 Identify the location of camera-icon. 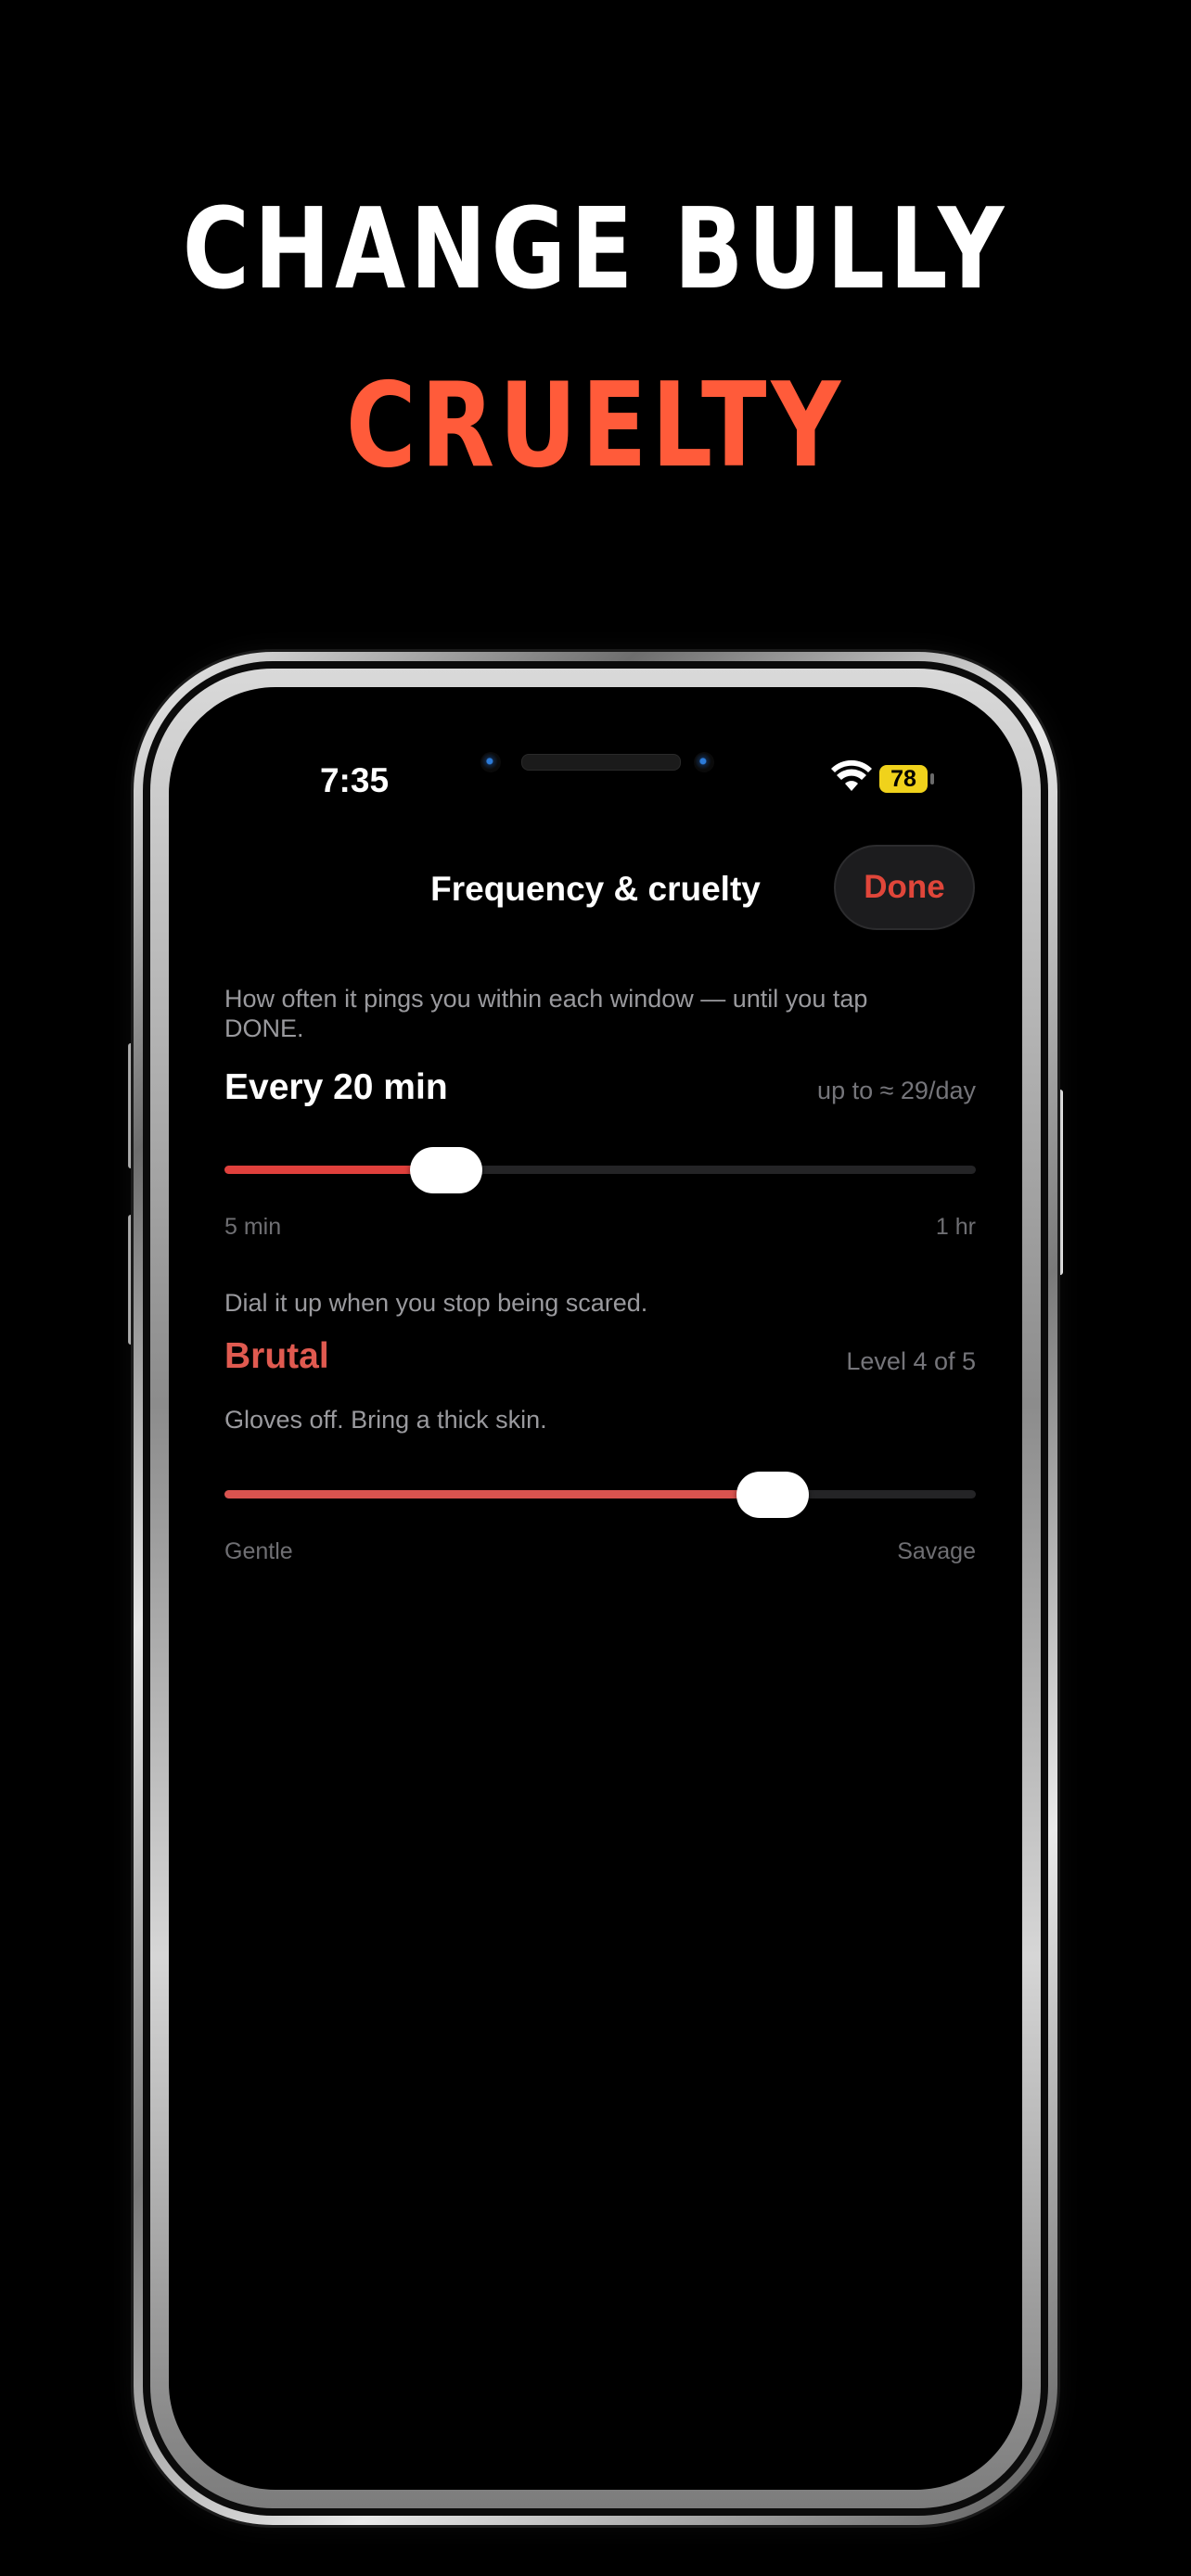
(490, 762).